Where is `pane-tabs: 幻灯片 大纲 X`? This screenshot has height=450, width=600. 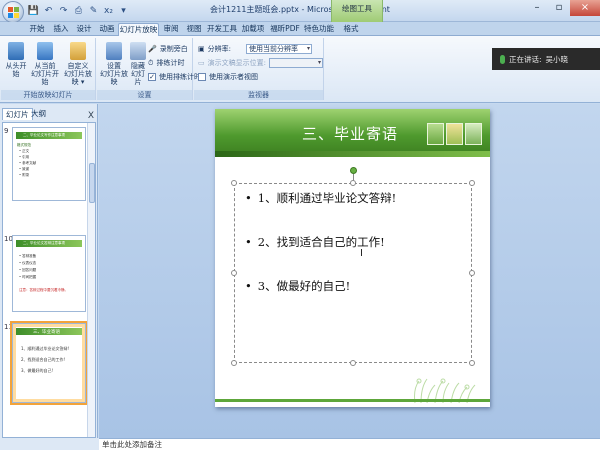 pane-tabs: 幻灯片 大纲 X is located at coordinates (49, 114).